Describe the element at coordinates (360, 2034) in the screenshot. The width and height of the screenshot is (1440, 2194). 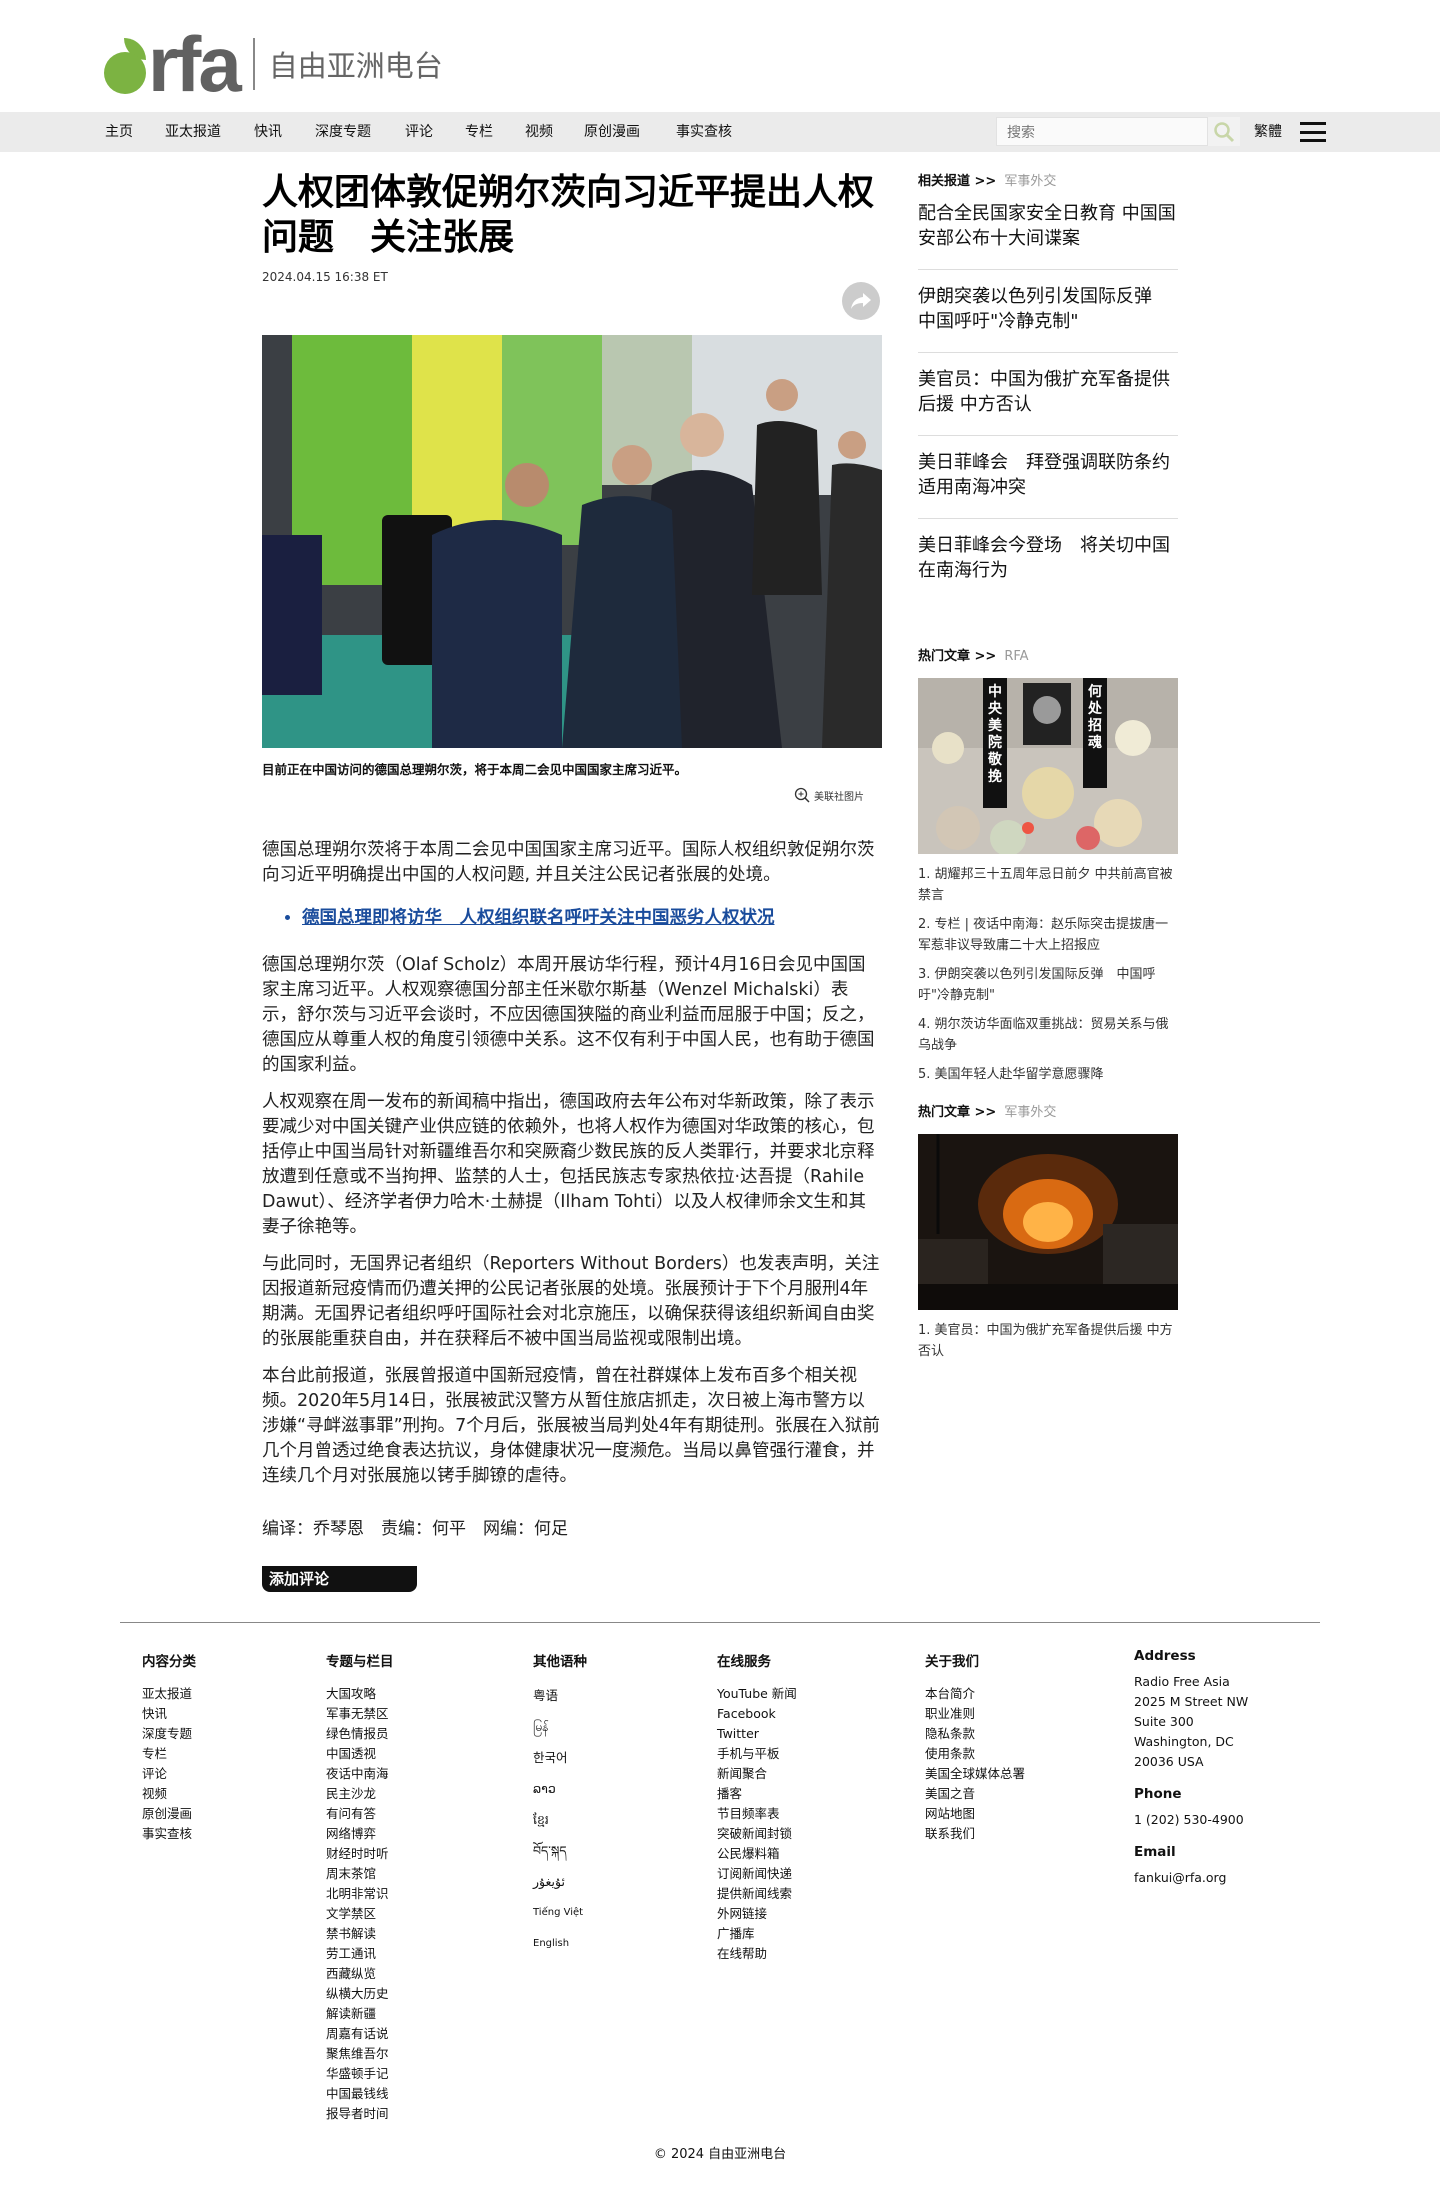
I see `footer-link: 周嘉有话说` at that location.